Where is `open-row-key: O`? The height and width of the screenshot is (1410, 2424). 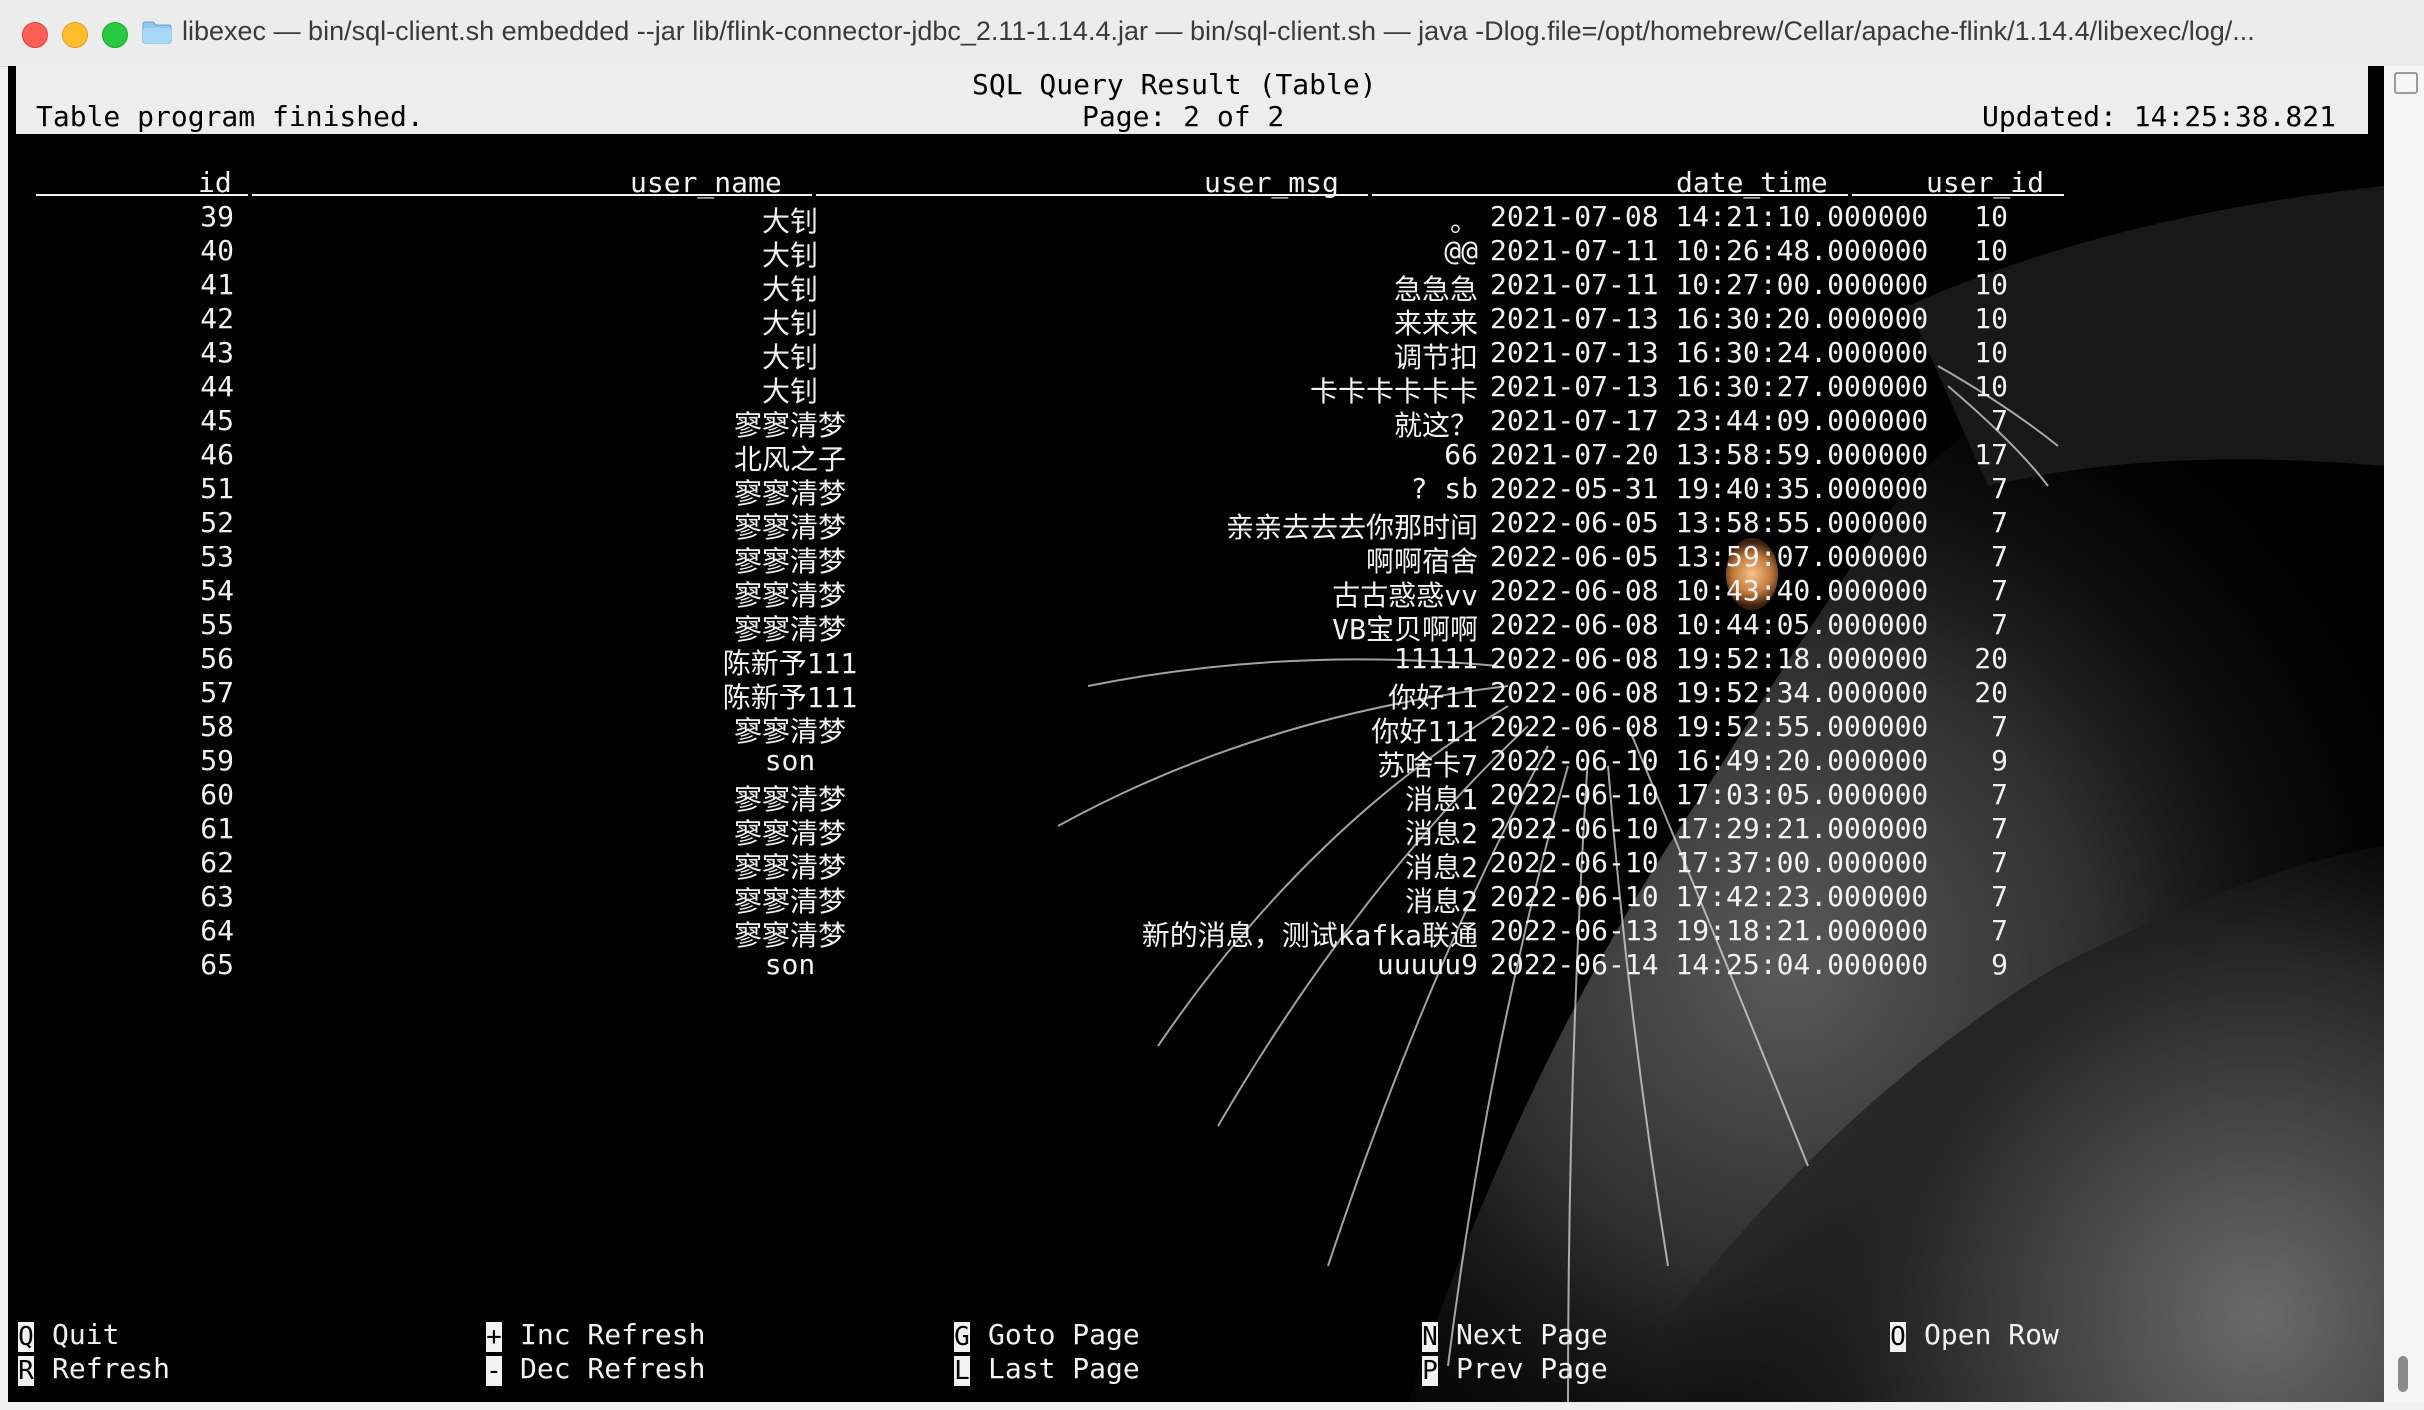 open-row-key: O is located at coordinates (1898, 1337).